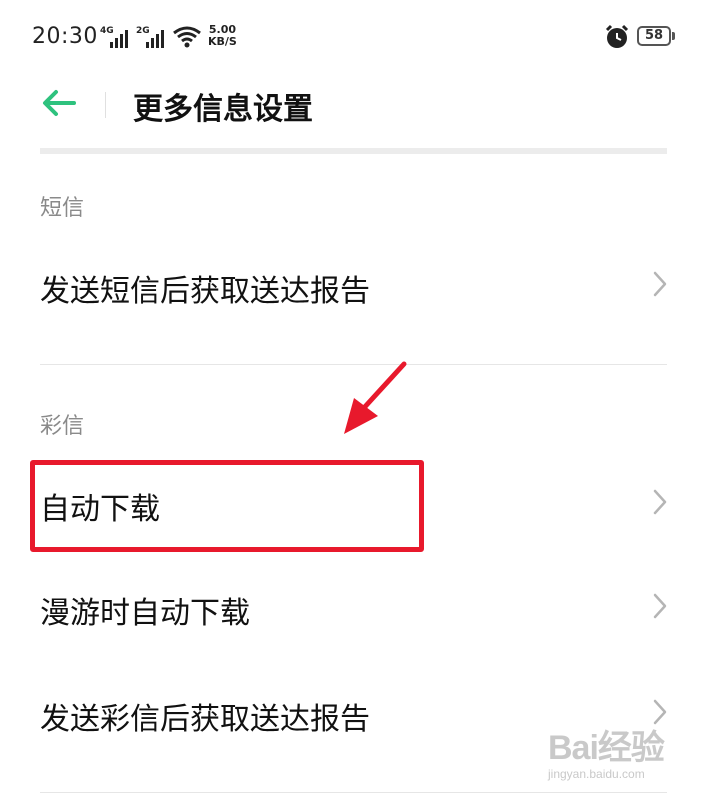 The width and height of the screenshot is (718, 799). I want to click on net-speed: 5.00 KB/S, so click(222, 36).